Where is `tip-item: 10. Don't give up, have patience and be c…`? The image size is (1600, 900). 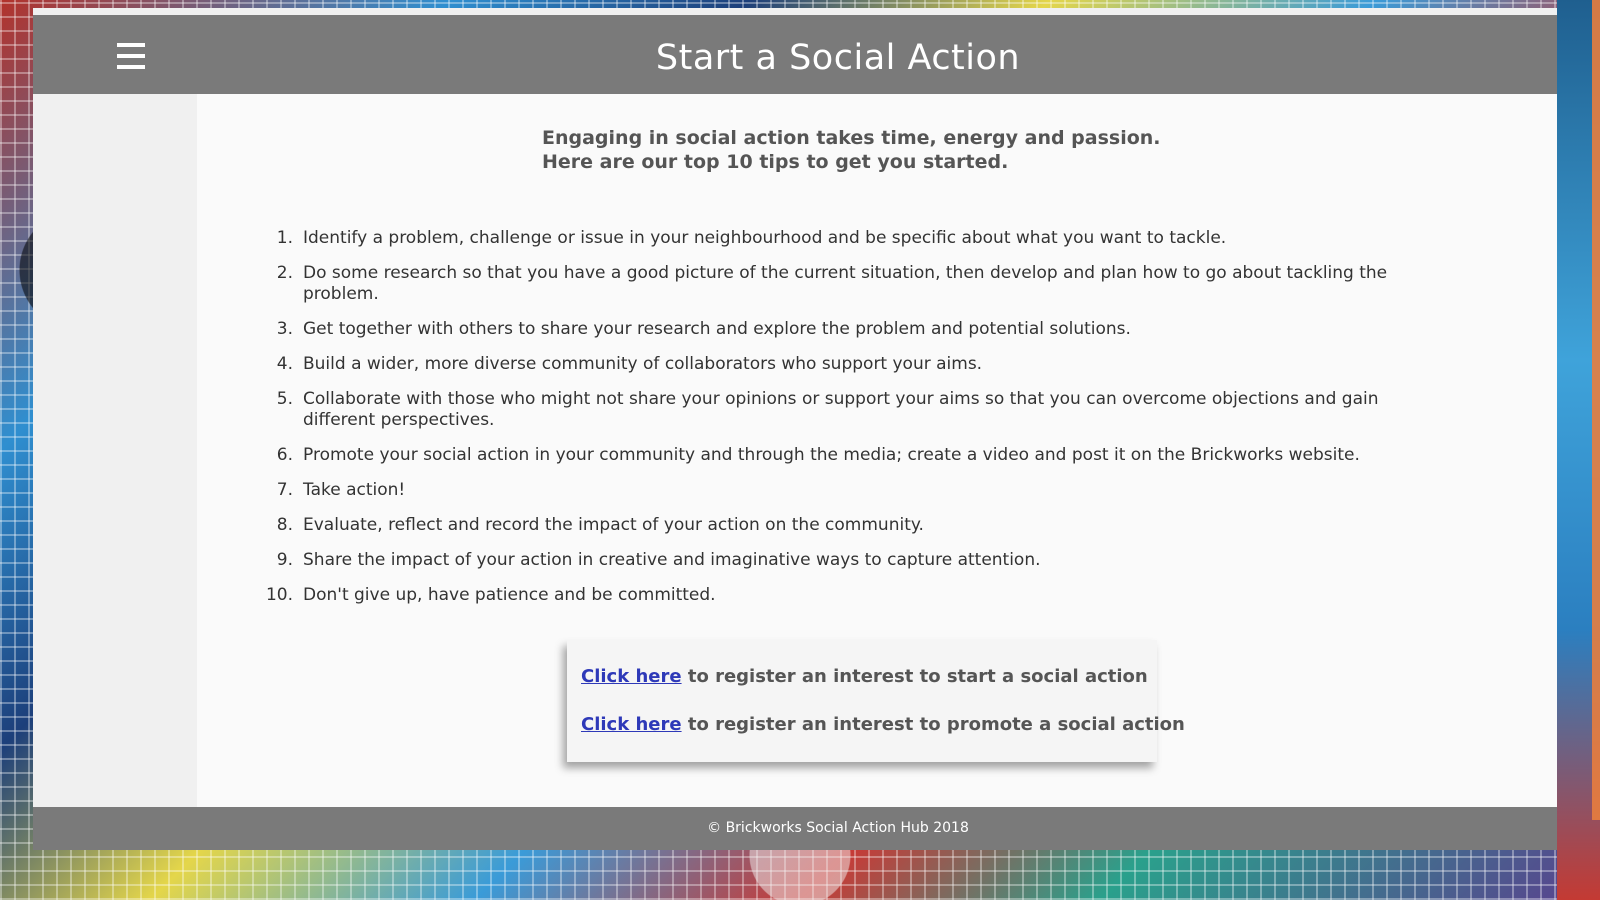 tip-item: 10. Don't give up, have patience and be c… is located at coordinates (843, 595).